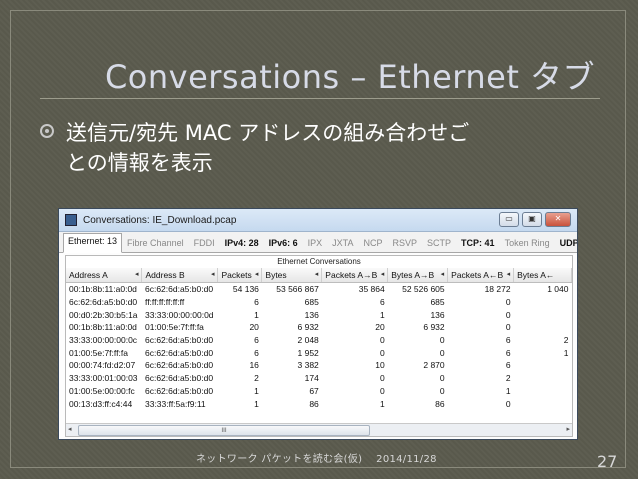 The width and height of the screenshot is (638, 479). I want to click on bullet-line-2: との情報を表示, so click(139, 163).